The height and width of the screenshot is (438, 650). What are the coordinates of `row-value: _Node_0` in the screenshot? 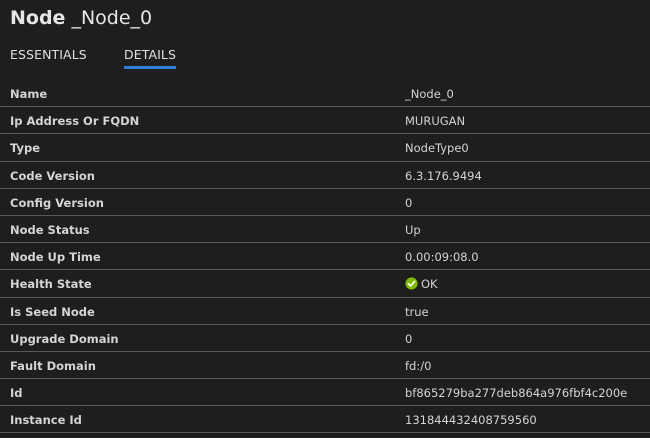 It's located at (429, 94).